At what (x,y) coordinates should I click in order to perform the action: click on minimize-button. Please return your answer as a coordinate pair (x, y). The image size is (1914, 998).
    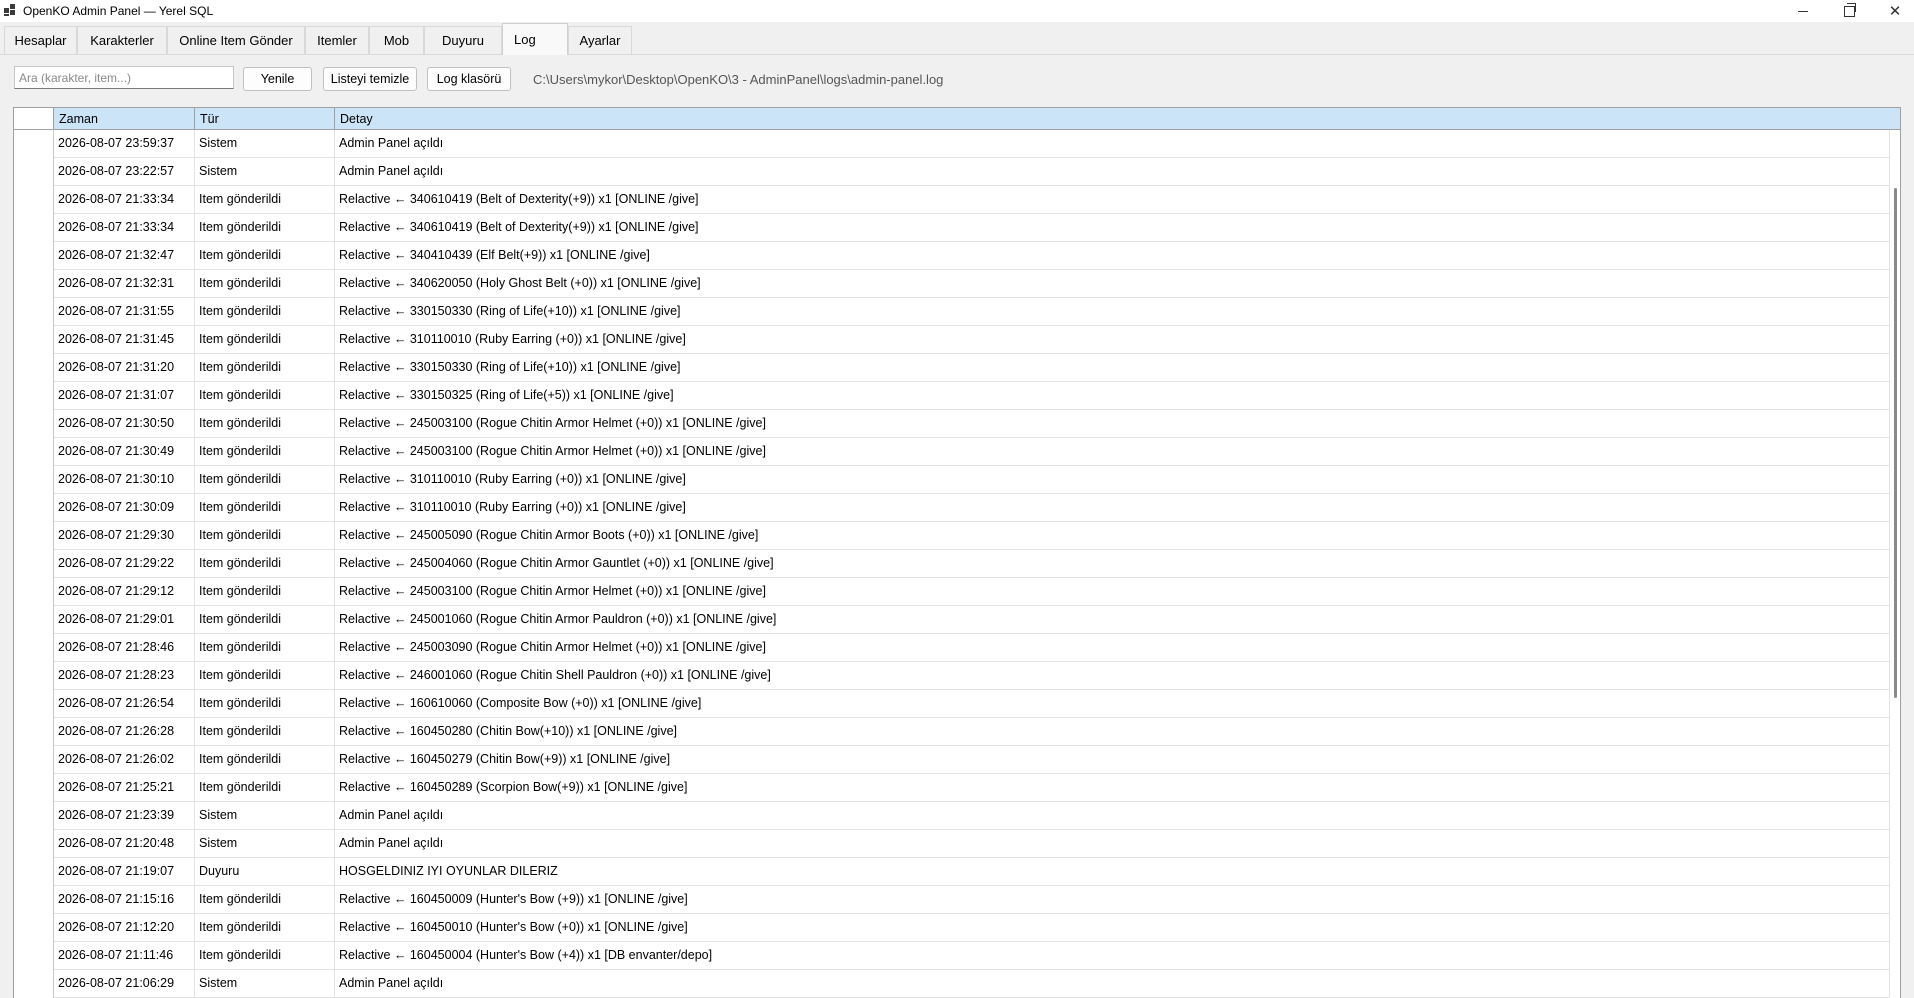
    Looking at the image, I should click on (1803, 11).